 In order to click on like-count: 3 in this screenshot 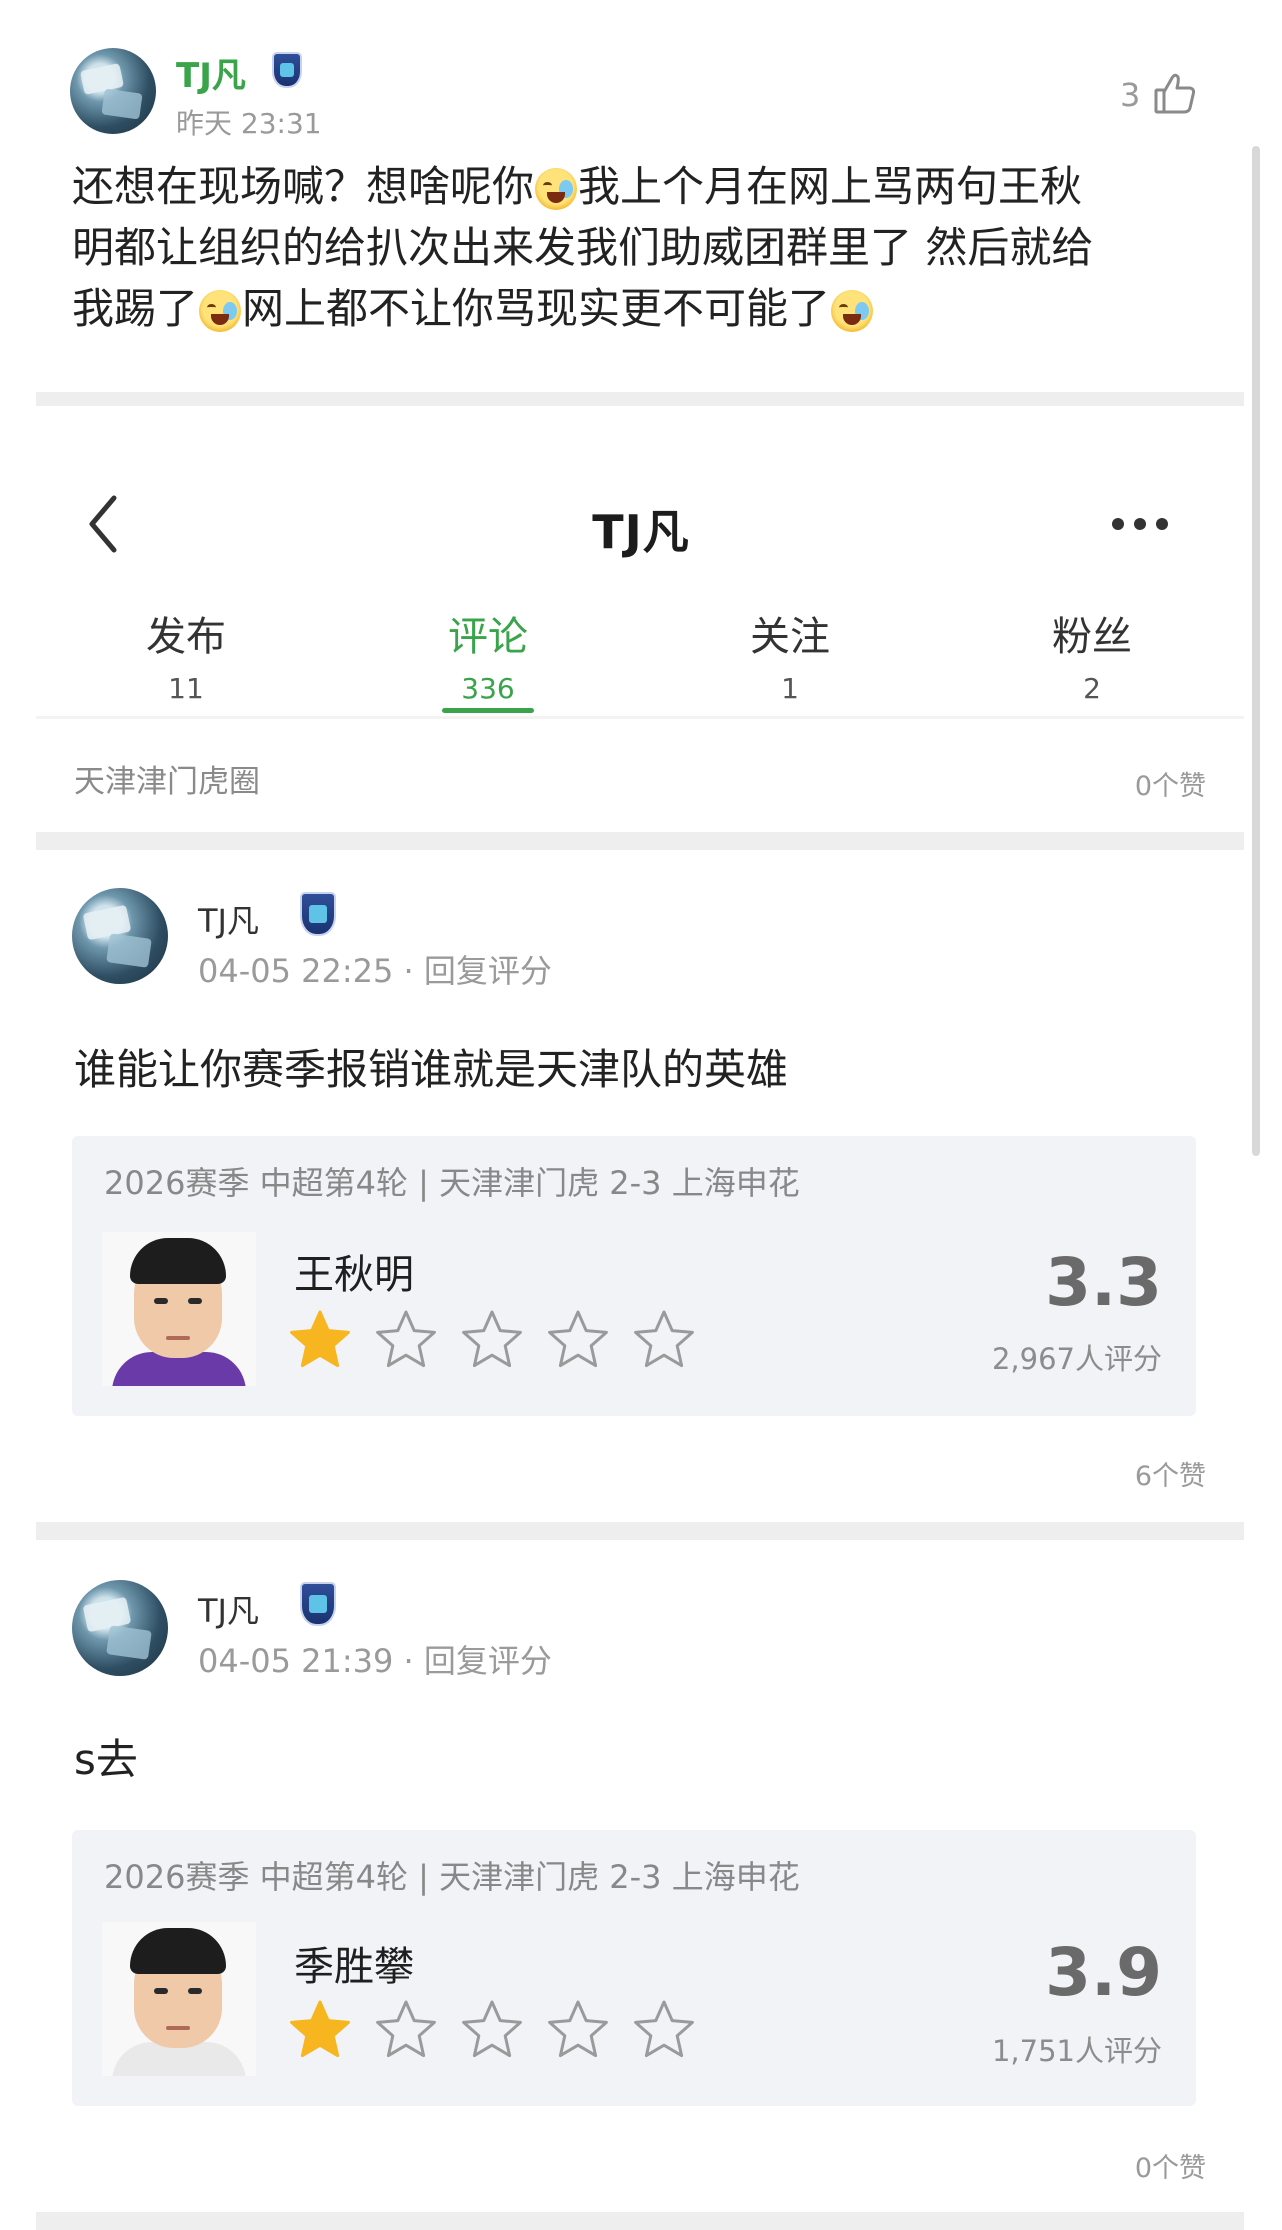, I will do `click(1130, 95)`.